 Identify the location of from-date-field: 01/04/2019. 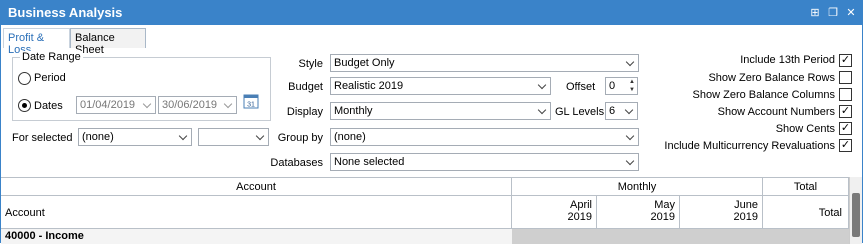
(116, 105).